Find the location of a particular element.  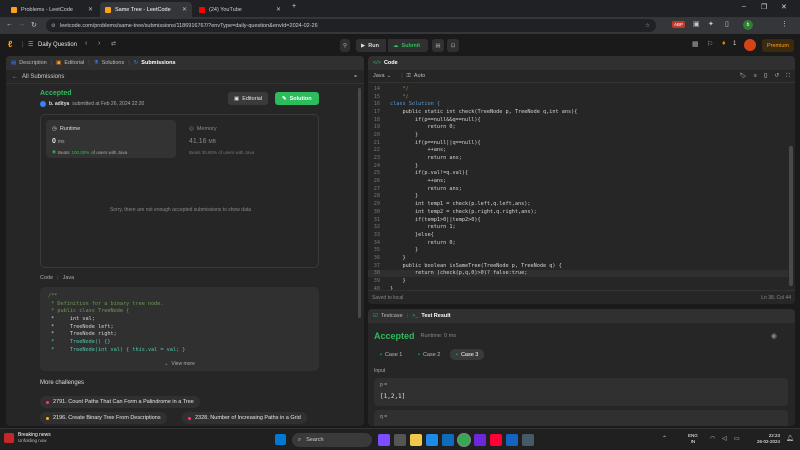

daily-question-link: Daily Question is located at coordinates (57, 45).